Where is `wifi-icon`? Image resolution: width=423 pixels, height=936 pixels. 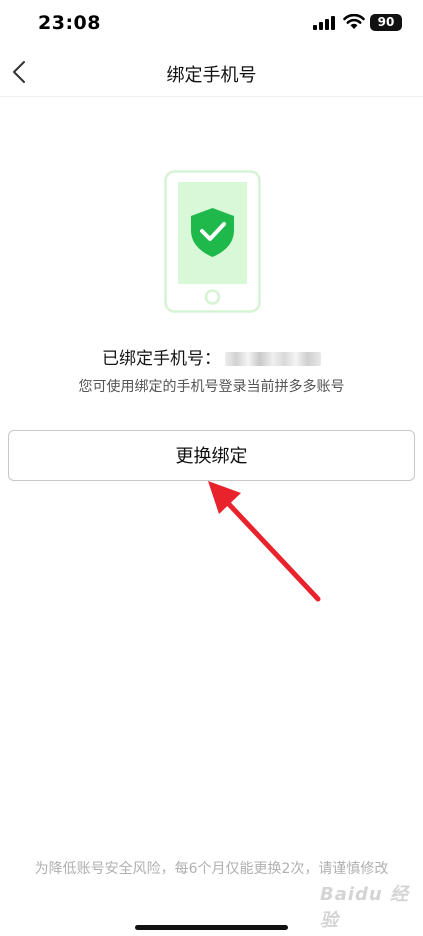 wifi-icon is located at coordinates (354, 21).